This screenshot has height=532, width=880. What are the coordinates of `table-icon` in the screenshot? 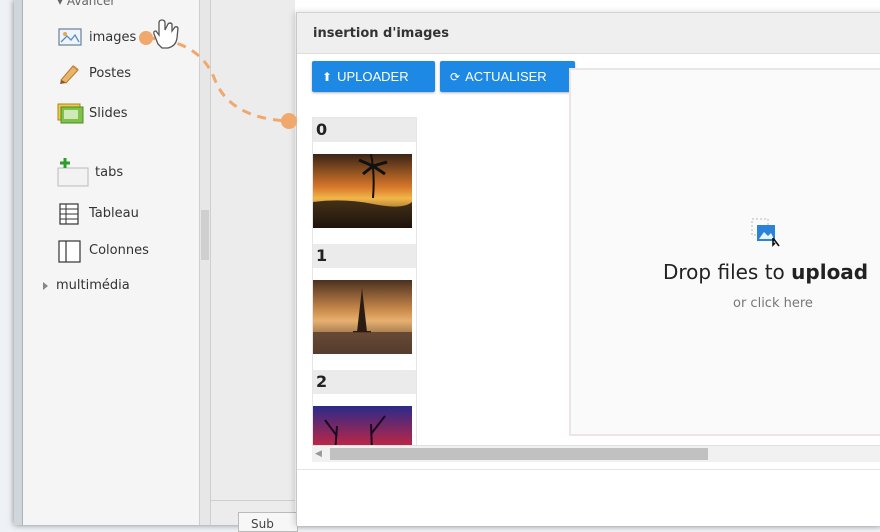 It's located at (70, 213).